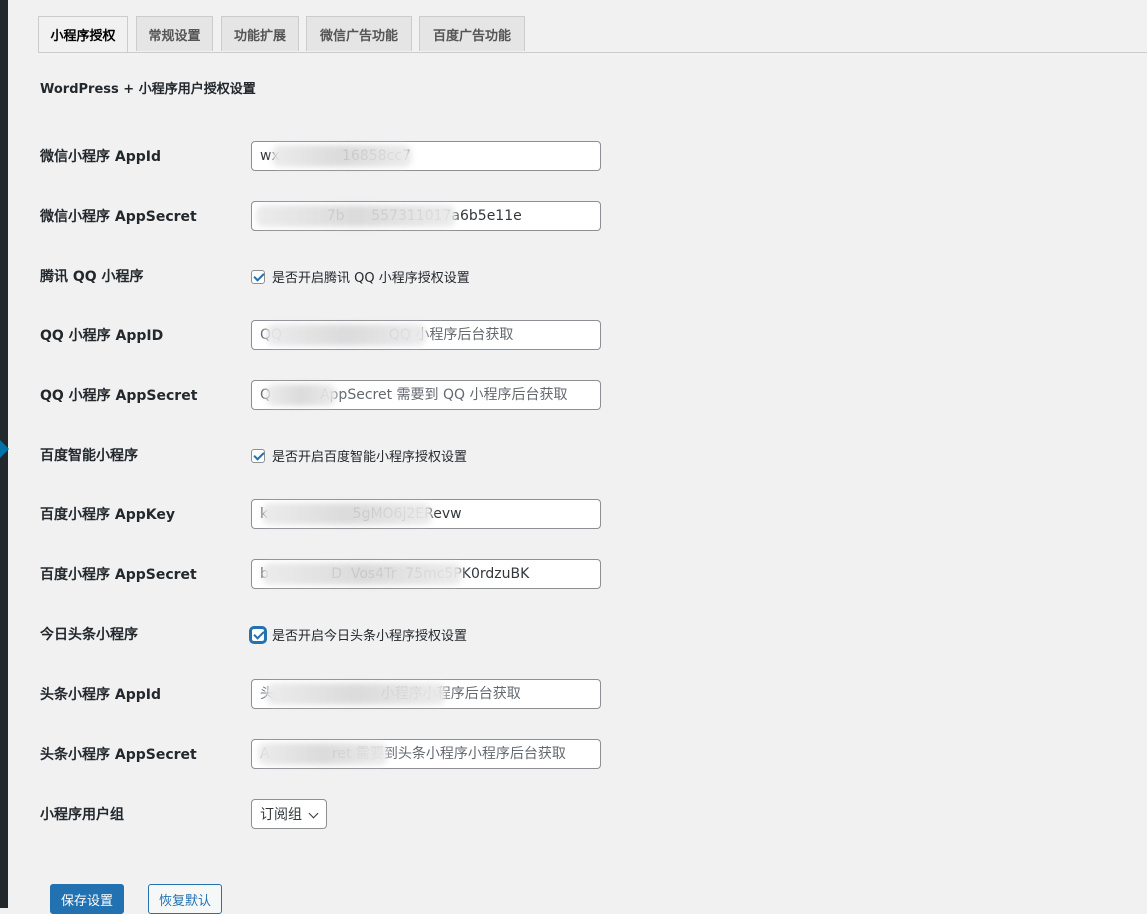 This screenshot has height=914, width=1147. What do you see at coordinates (426, 216) in the screenshot?
I see `wx-appsecret-input` at bounding box center [426, 216].